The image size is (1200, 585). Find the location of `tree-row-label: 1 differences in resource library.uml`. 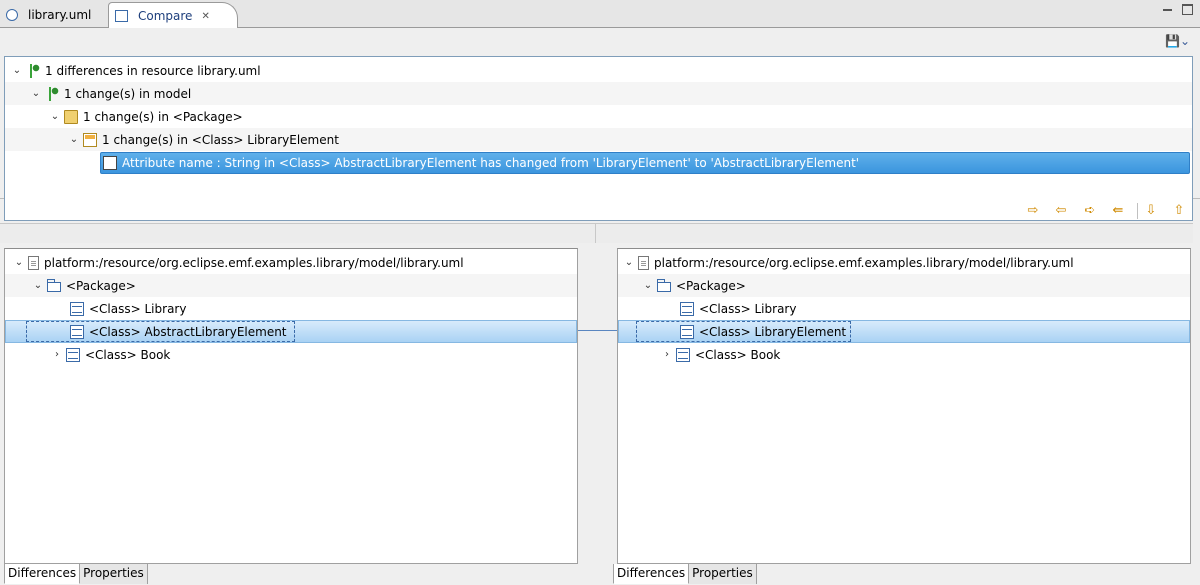

tree-row-label: 1 differences in resource library.uml is located at coordinates (153, 70).